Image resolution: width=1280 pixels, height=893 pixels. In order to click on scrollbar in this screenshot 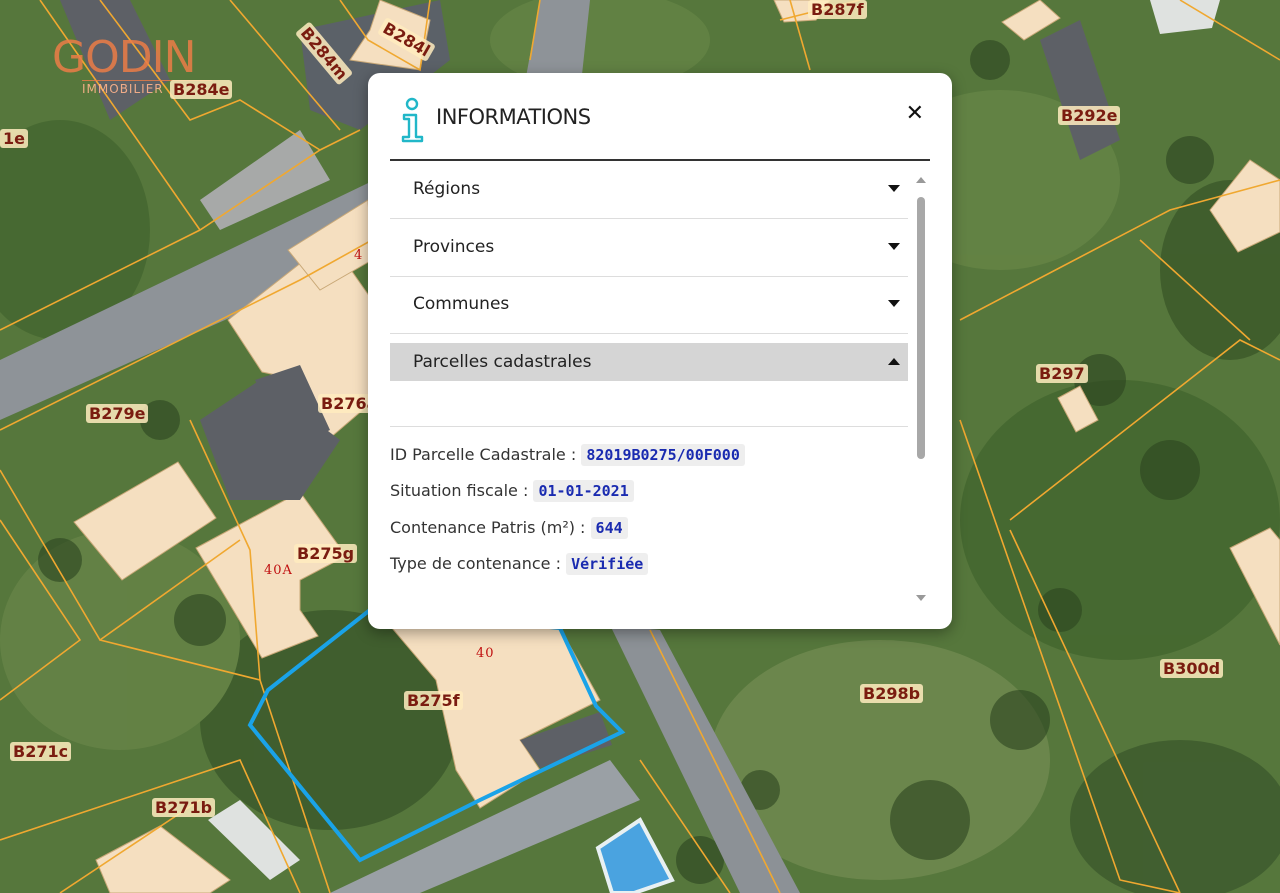, I will do `click(921, 389)`.